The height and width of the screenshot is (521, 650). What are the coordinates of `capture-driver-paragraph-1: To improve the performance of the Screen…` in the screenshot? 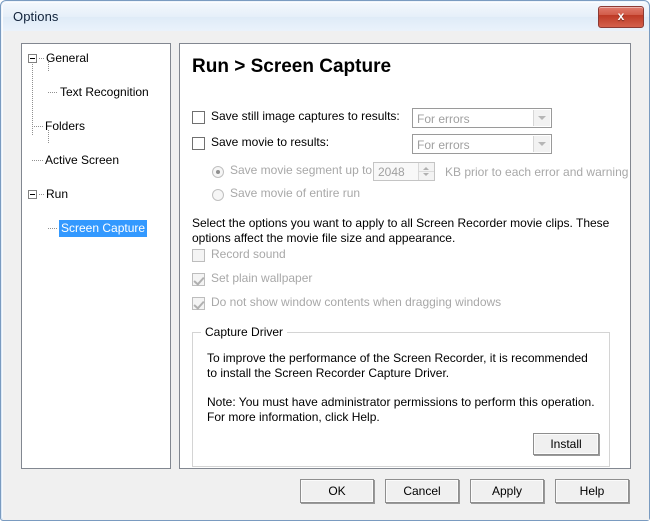 It's located at (397, 365).